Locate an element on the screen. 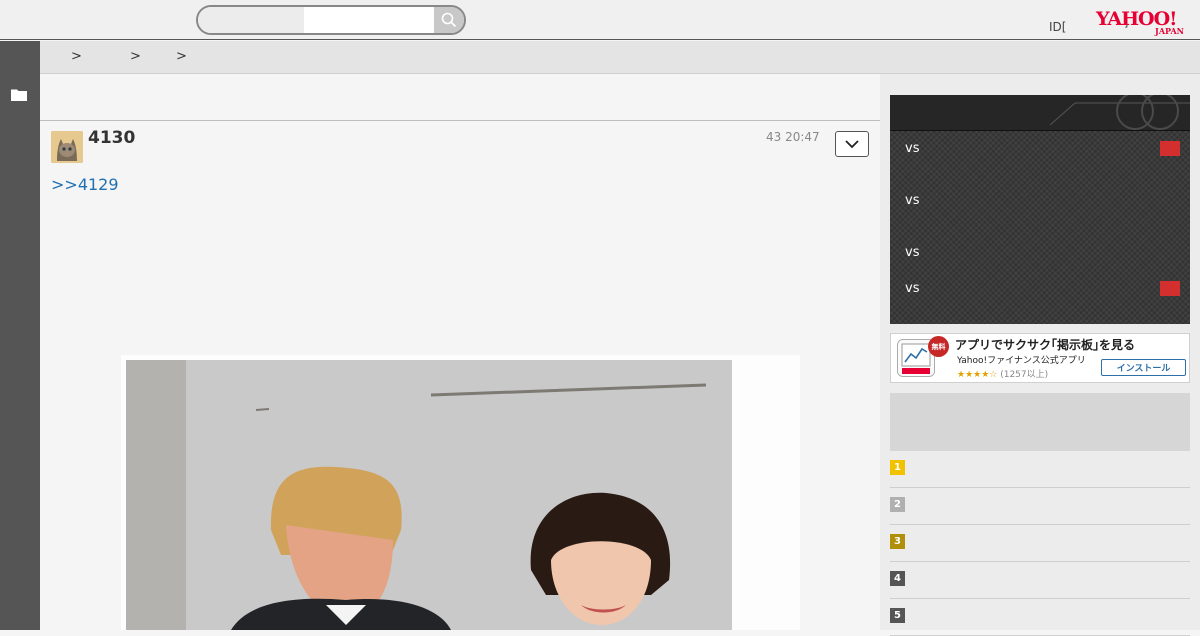 The width and height of the screenshot is (1200, 636). avatar is located at coordinates (67, 147).